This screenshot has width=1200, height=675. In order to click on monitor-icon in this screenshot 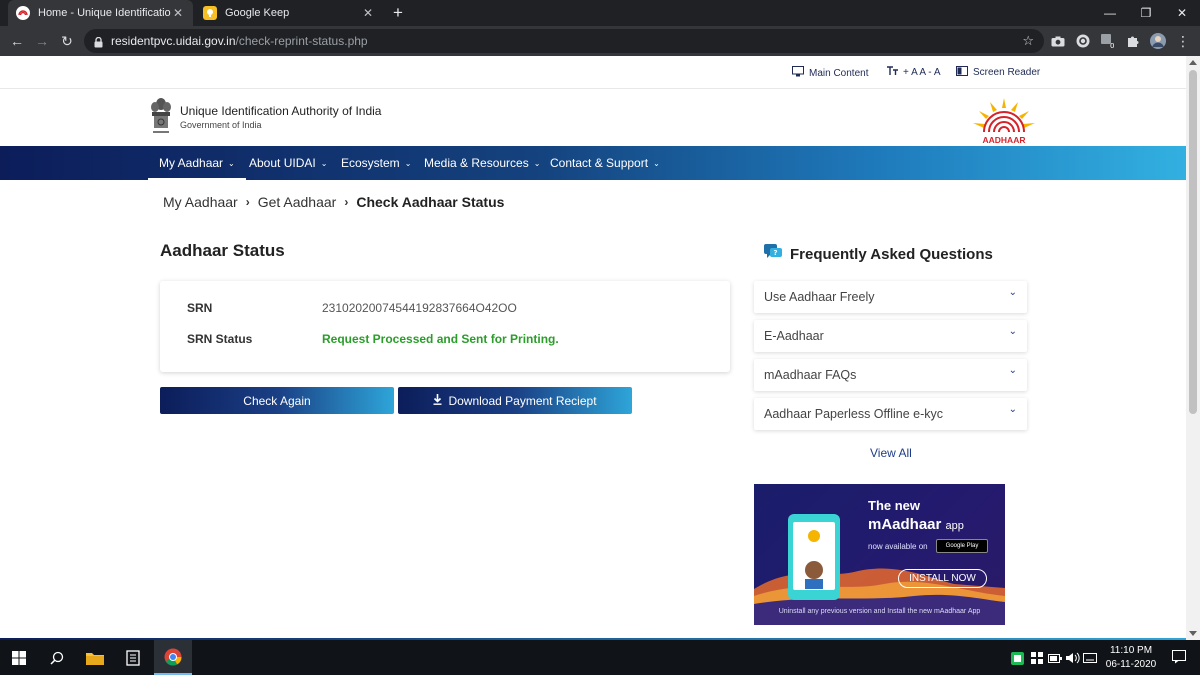, I will do `click(798, 73)`.